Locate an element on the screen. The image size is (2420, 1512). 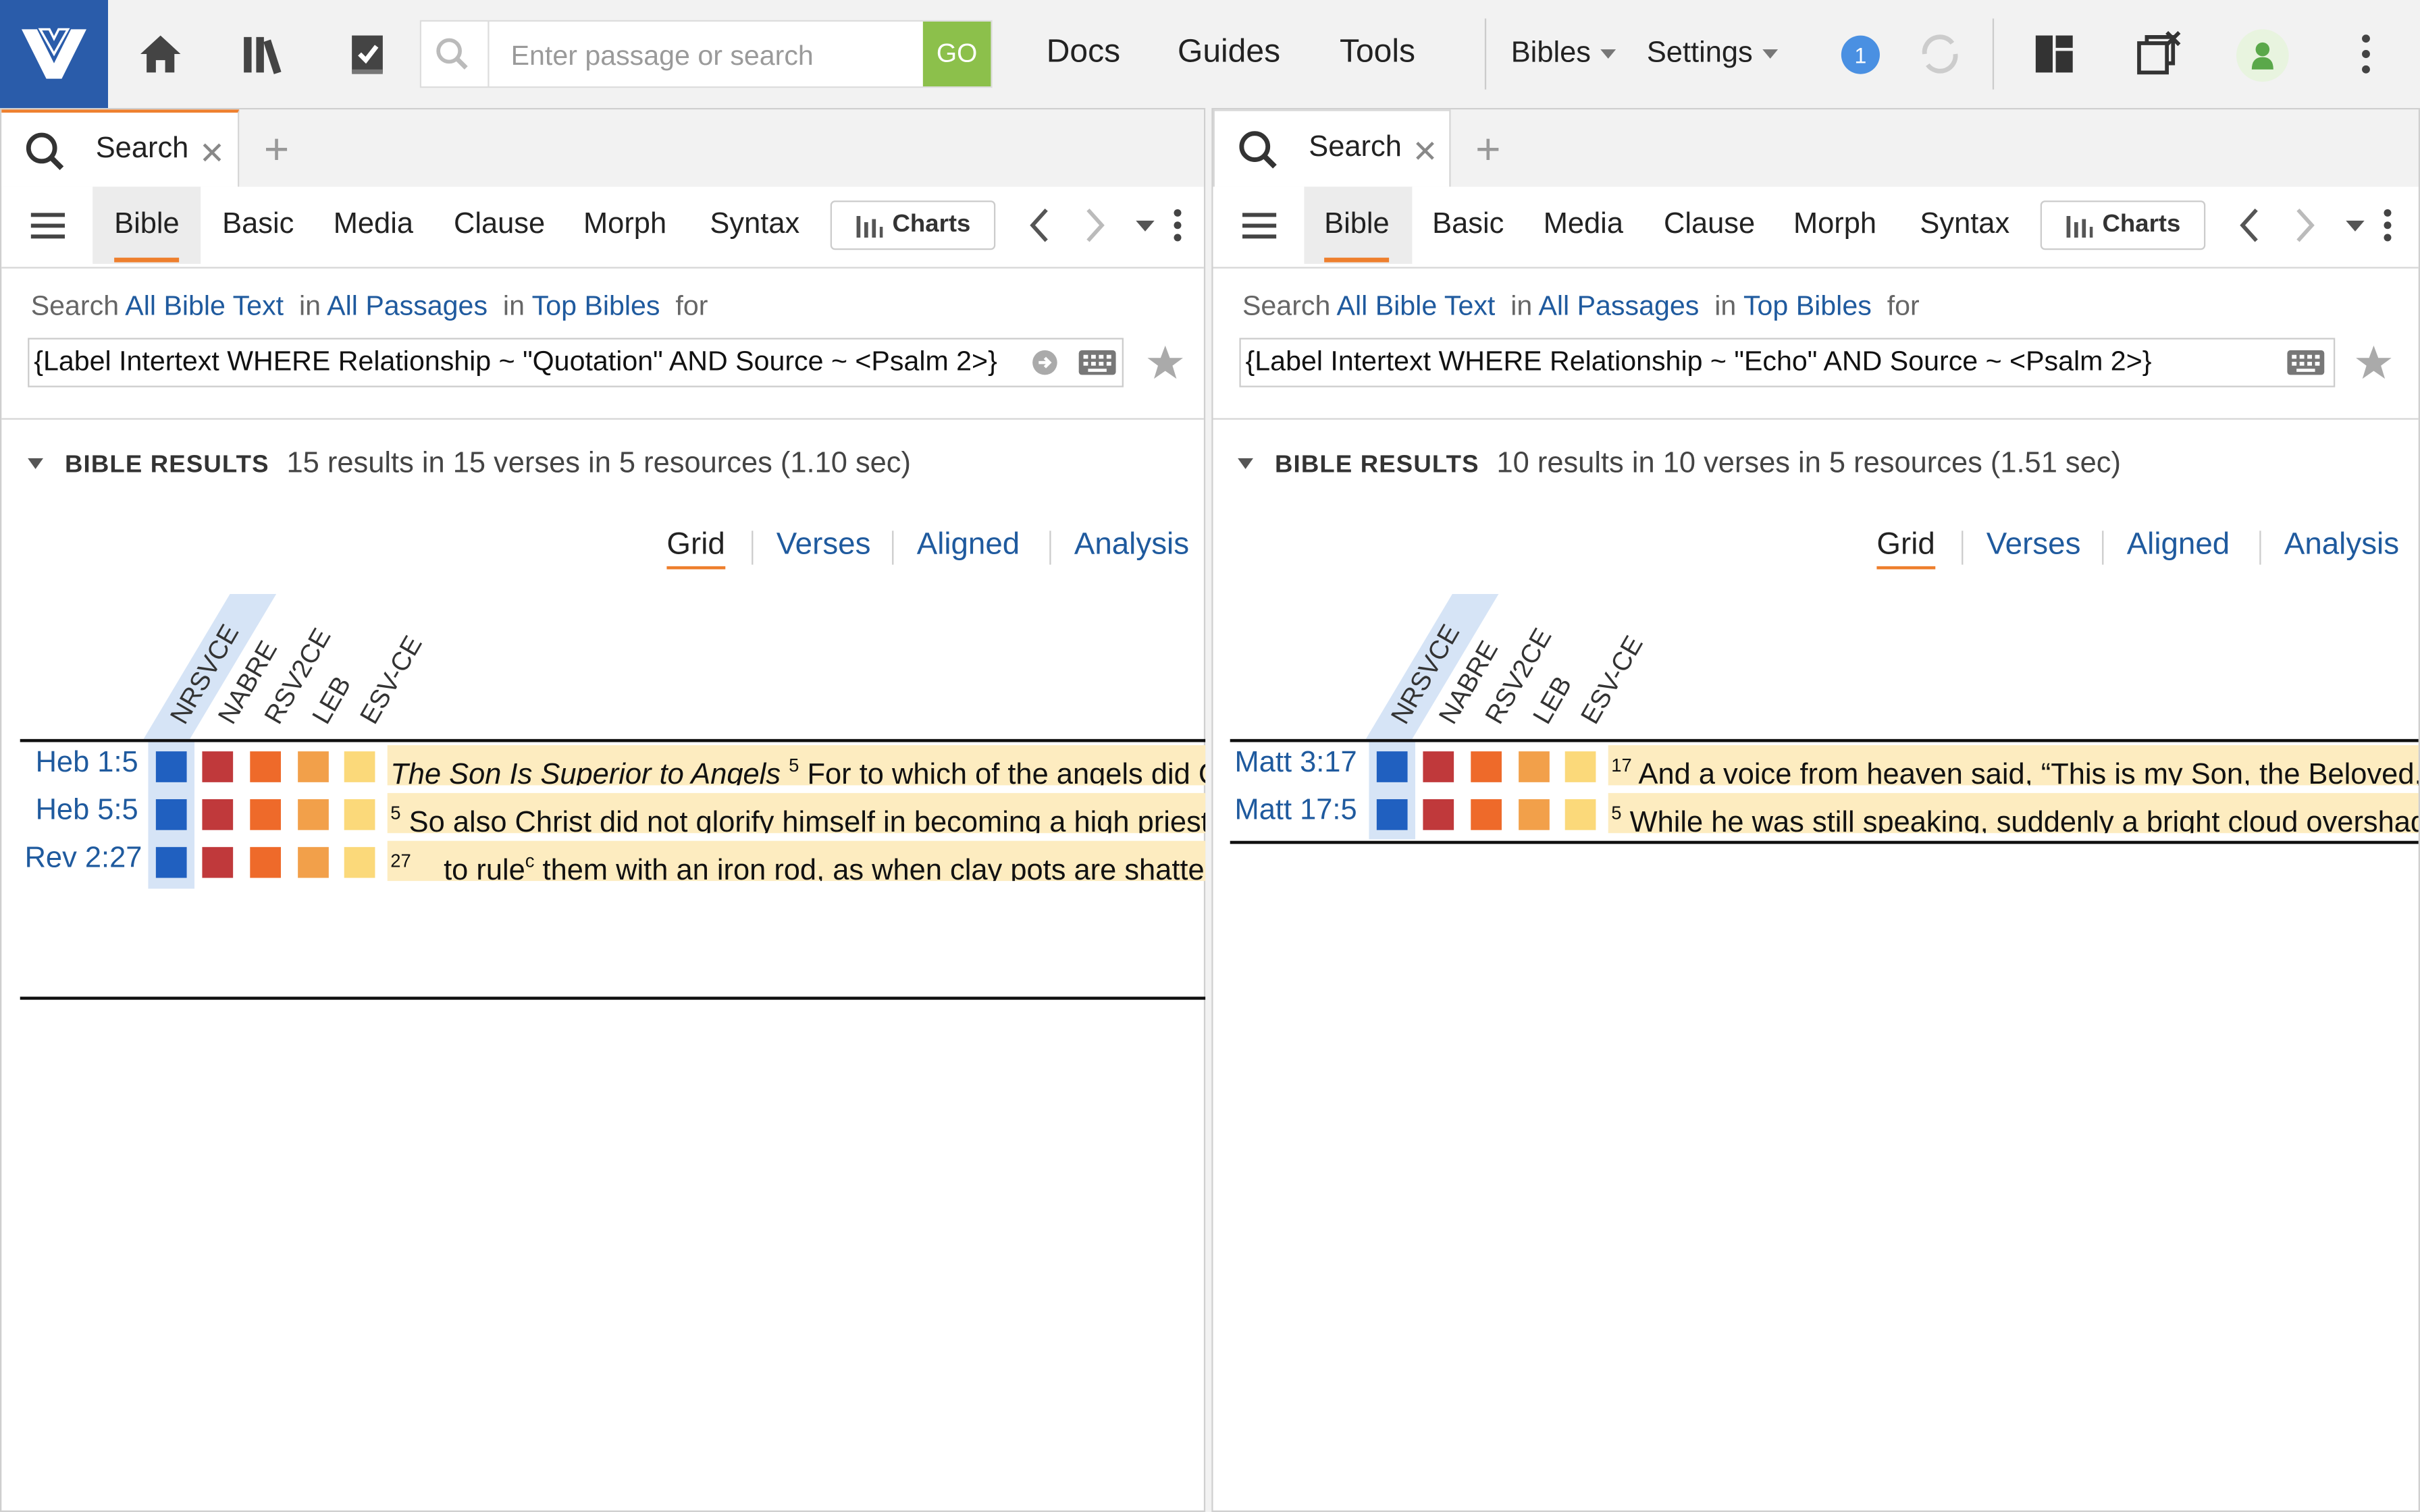
verse-reference-link: Matt 3:17 is located at coordinates (1296, 763).